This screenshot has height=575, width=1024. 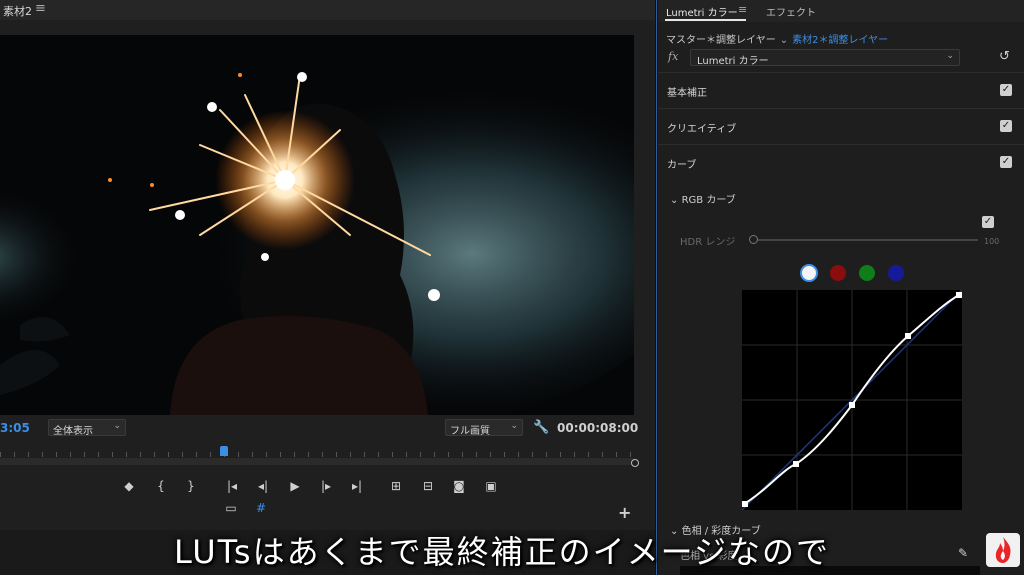 What do you see at coordinates (867, 273) in the screenshot?
I see `channel-green-button` at bounding box center [867, 273].